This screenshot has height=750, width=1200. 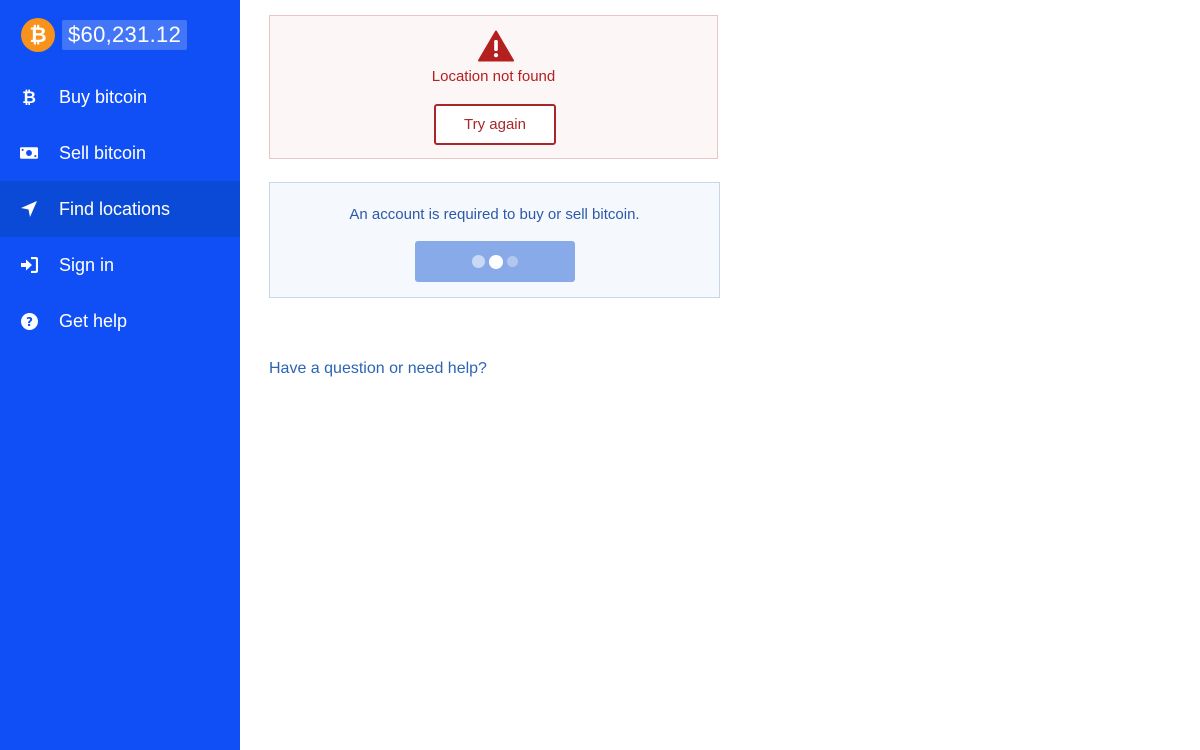 What do you see at coordinates (103, 96) in the screenshot?
I see `sidebar-item-label: Buy bitcoin` at bounding box center [103, 96].